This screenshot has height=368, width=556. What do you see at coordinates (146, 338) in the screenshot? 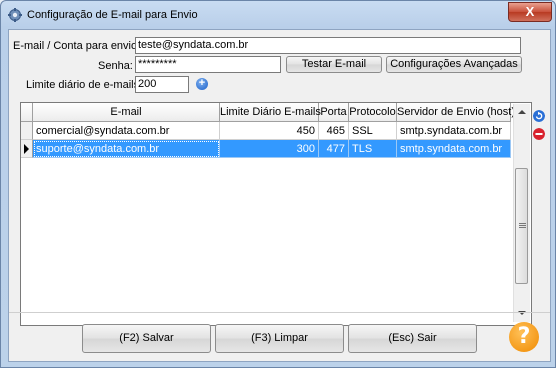
I see `save-button: (F2) Salvar` at bounding box center [146, 338].